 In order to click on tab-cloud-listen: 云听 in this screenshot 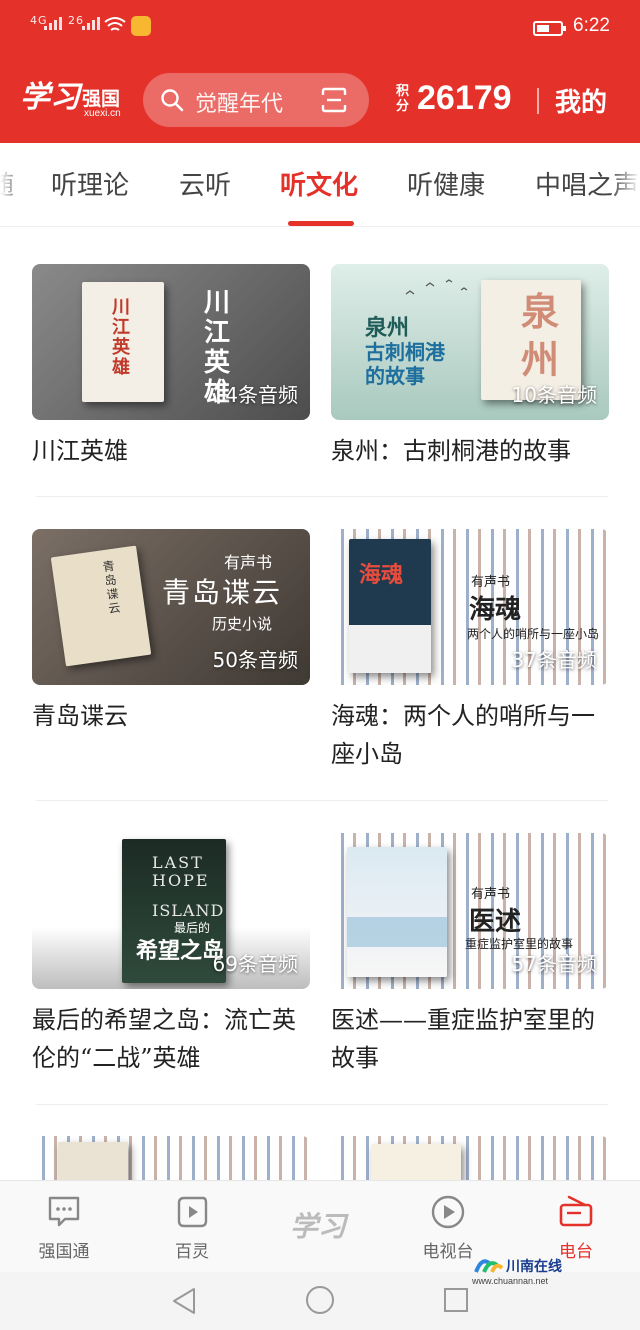, I will do `click(205, 183)`.